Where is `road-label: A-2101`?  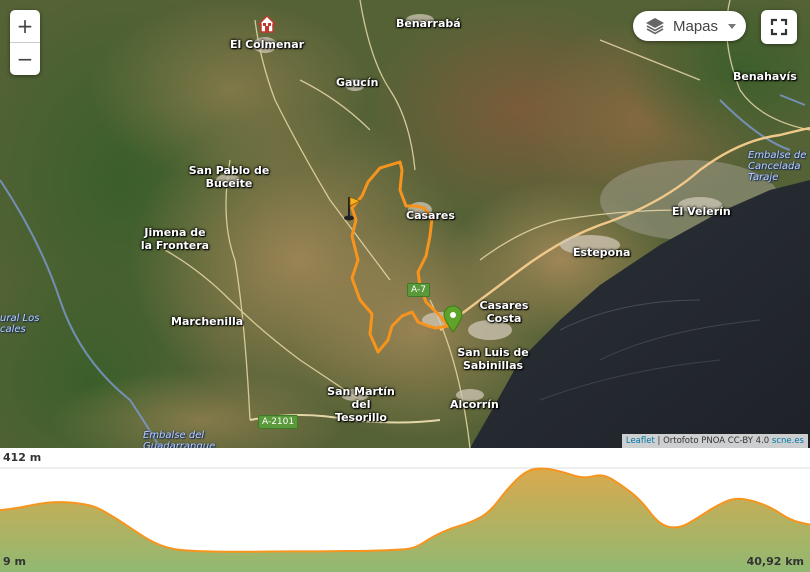
road-label: A-2101 is located at coordinates (278, 422).